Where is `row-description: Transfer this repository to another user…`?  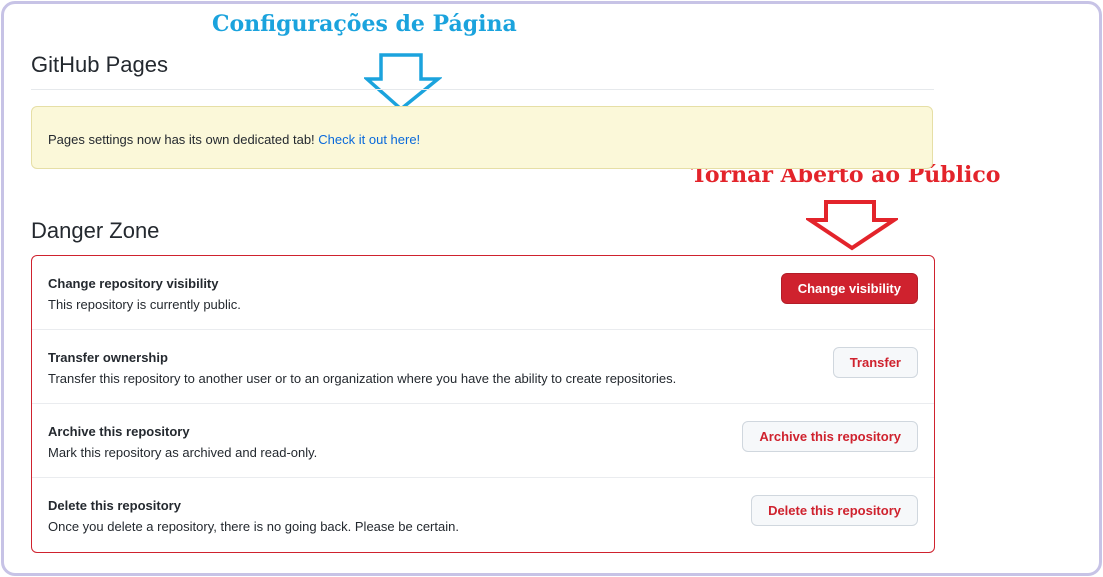 row-description: Transfer this repository to another user… is located at coordinates (362, 378).